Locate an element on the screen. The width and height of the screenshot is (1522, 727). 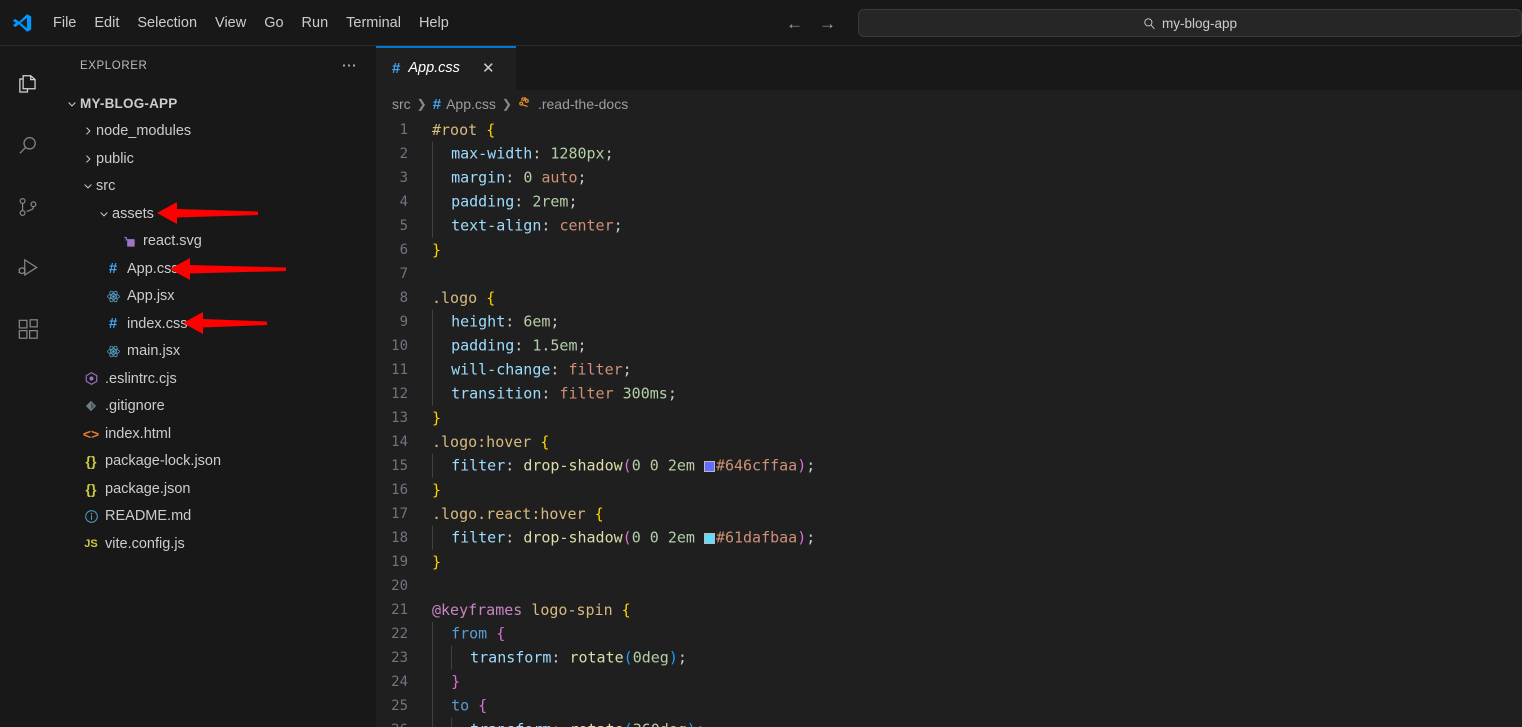
eslint-file-icon is located at coordinates (91, 378).